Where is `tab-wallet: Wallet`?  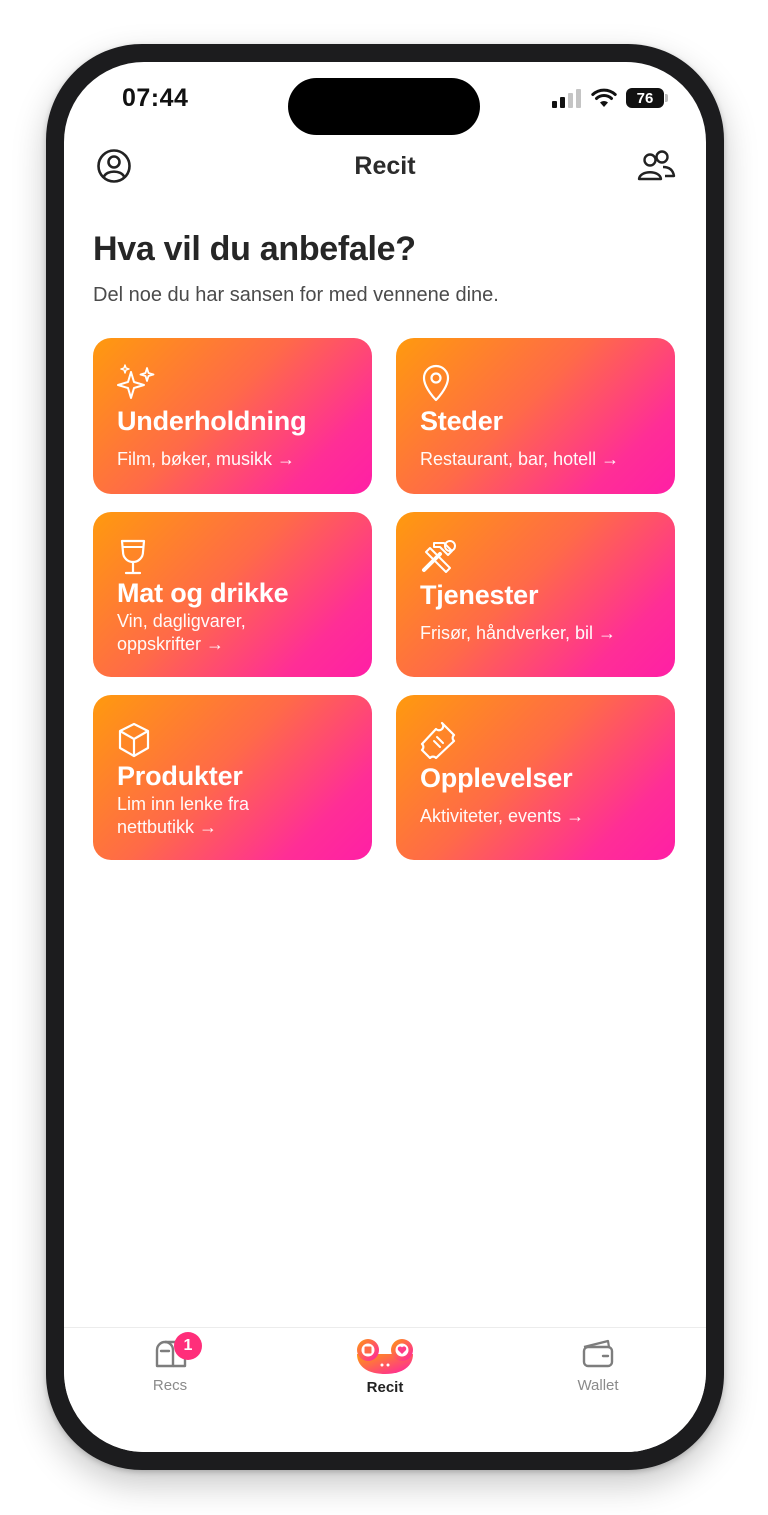 tab-wallet: Wallet is located at coordinates (598, 1366).